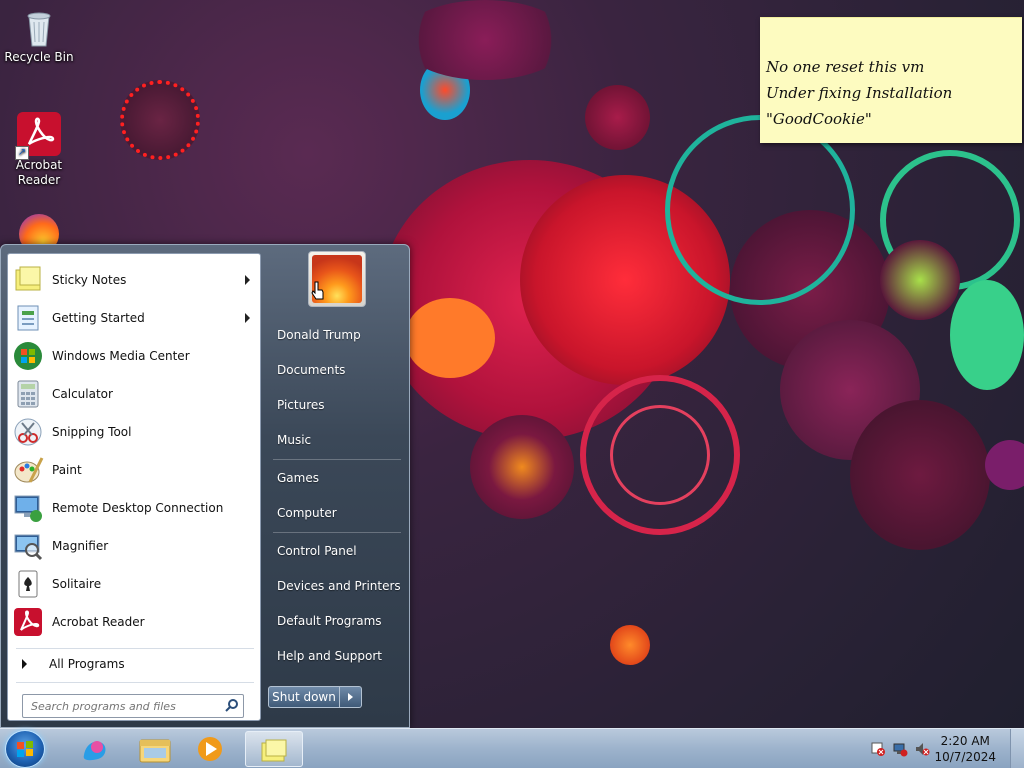 Image resolution: width=1024 pixels, height=768 pixels. Describe the element at coordinates (135, 432) in the screenshot. I see `program-snipping-tool: Snipping Tool` at that location.